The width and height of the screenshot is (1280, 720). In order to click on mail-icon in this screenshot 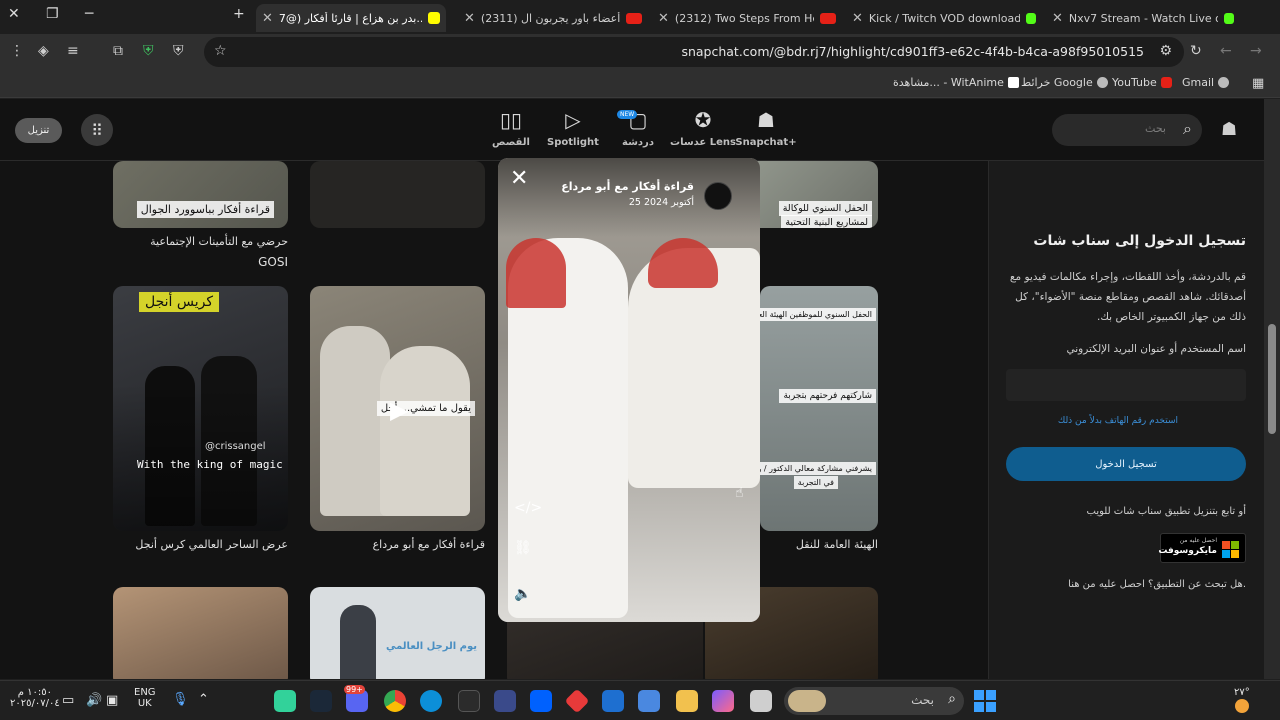, I will do `click(613, 701)`.